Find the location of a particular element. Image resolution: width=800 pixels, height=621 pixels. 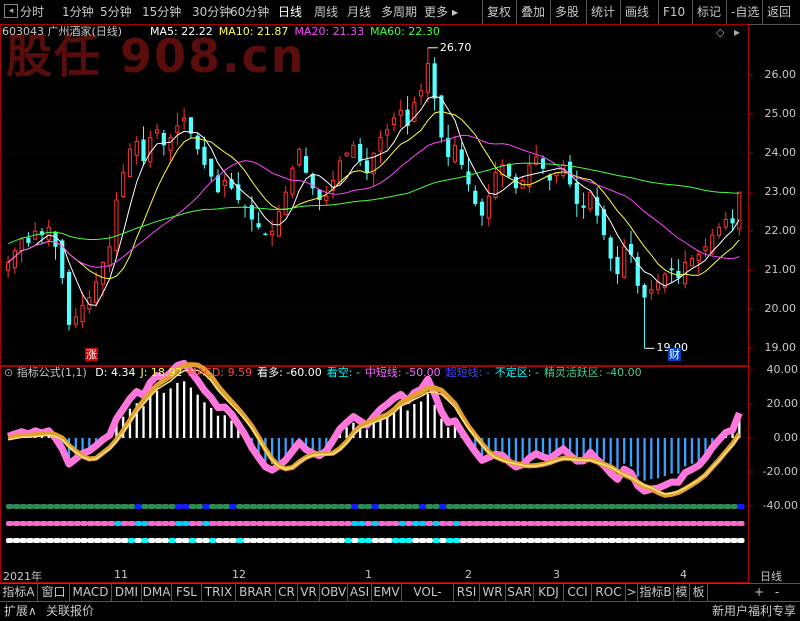

cai-marker: 财 is located at coordinates (674, 354).